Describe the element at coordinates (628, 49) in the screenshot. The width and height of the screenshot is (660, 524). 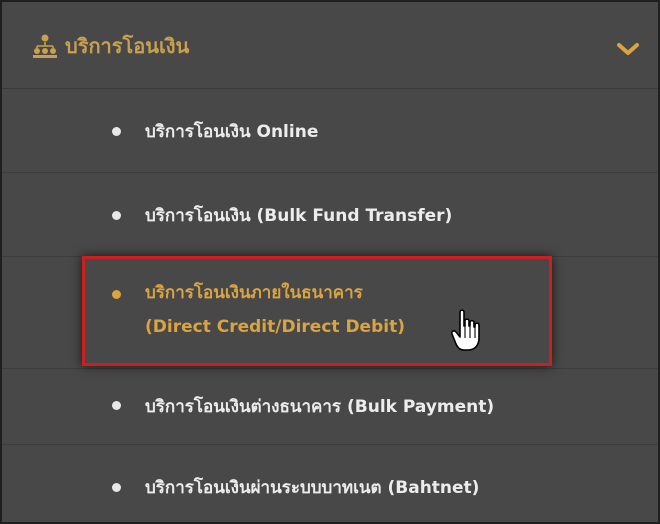
I see `chevron-down-icon` at that location.